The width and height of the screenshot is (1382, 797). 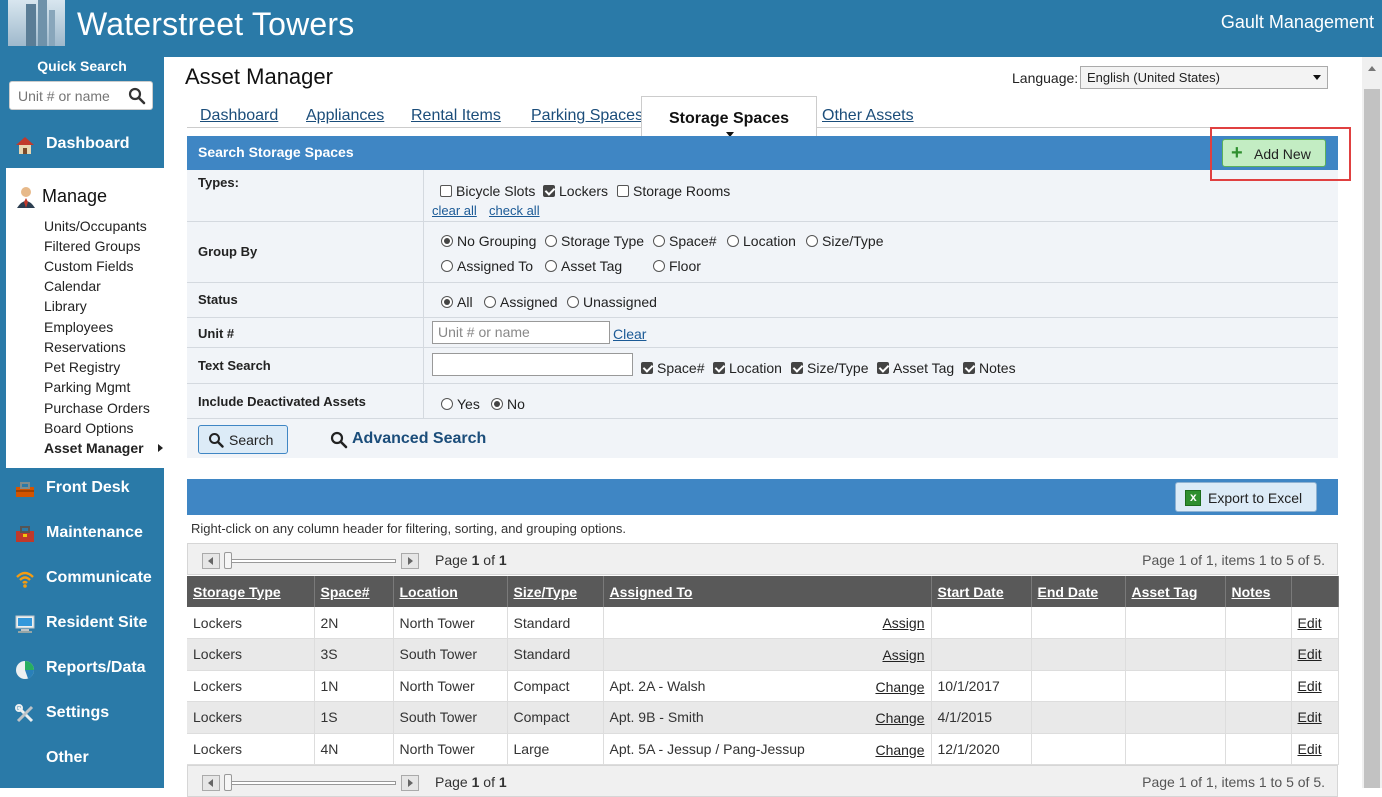 What do you see at coordinates (95, 226) in the screenshot?
I see `sidebar-subitem-units-occupants: Units/Occupants` at bounding box center [95, 226].